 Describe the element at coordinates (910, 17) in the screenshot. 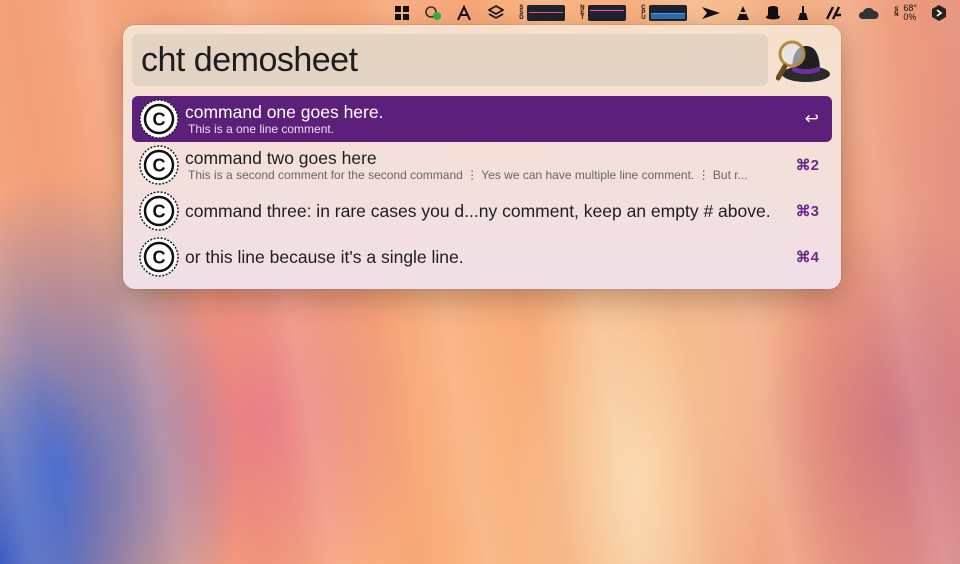

I see `temp-percent: 0%` at that location.